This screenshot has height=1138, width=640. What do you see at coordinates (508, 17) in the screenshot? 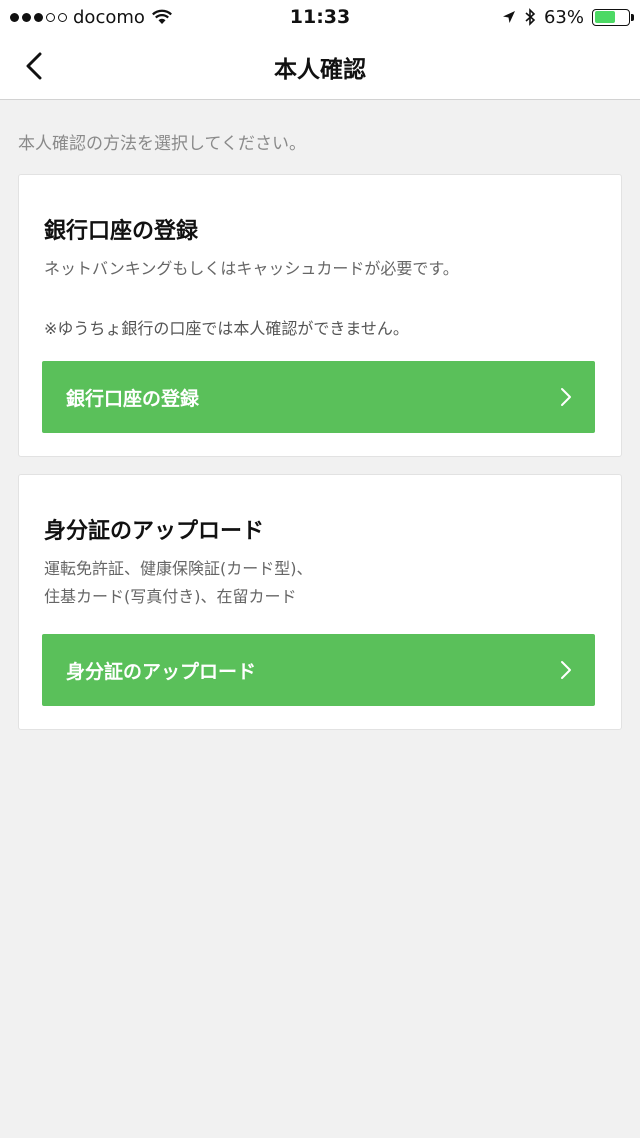
I see `location-arrow-icon` at bounding box center [508, 17].